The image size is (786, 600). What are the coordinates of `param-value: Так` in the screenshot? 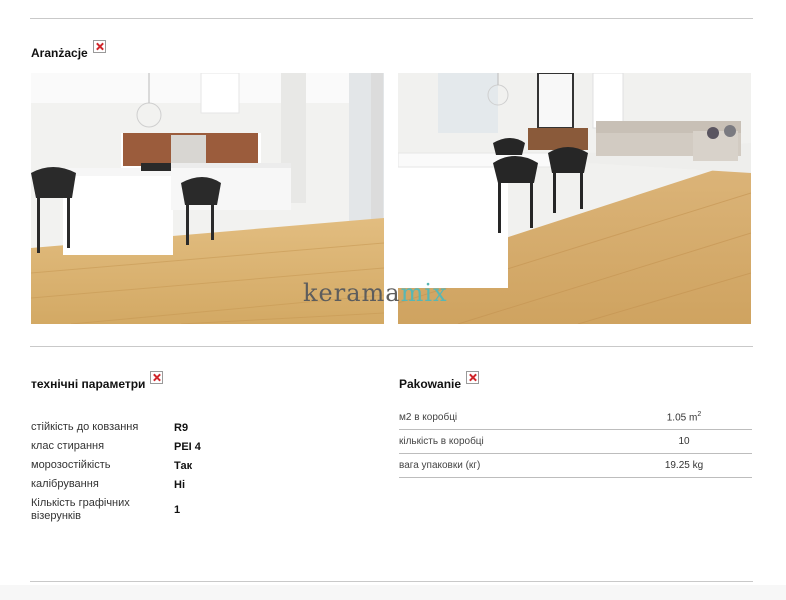 It's located at (183, 465).